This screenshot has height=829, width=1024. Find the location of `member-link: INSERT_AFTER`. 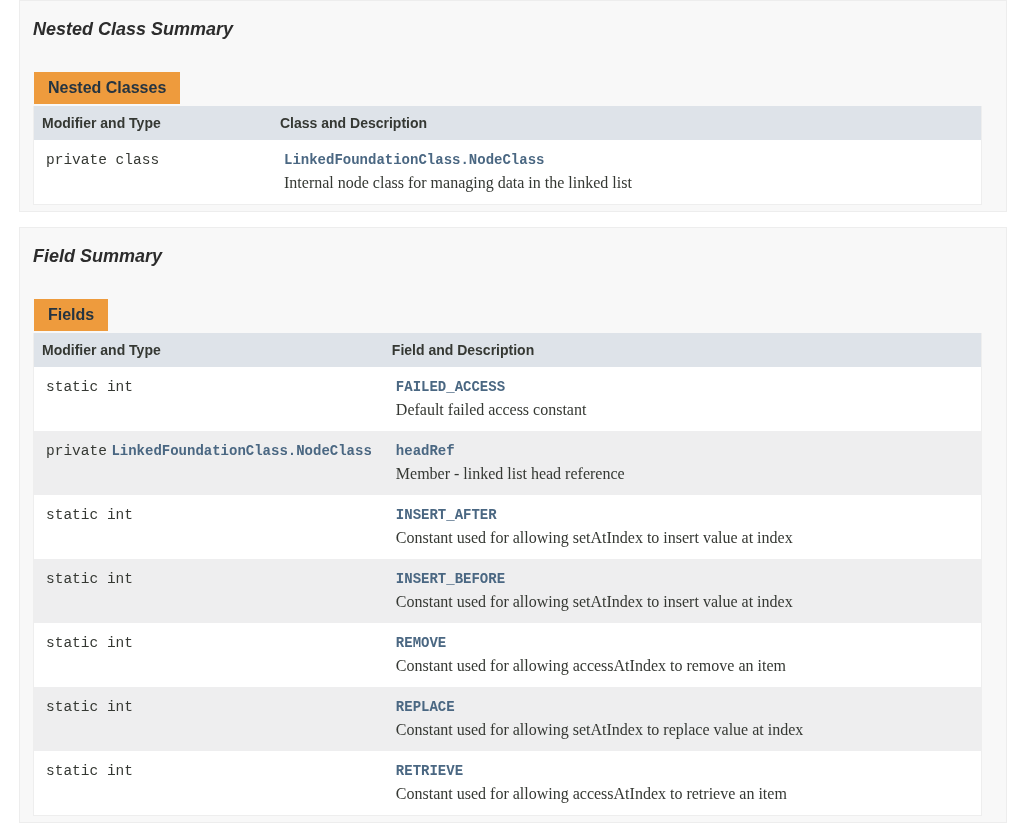

member-link: INSERT_AFTER is located at coordinates (446, 515).